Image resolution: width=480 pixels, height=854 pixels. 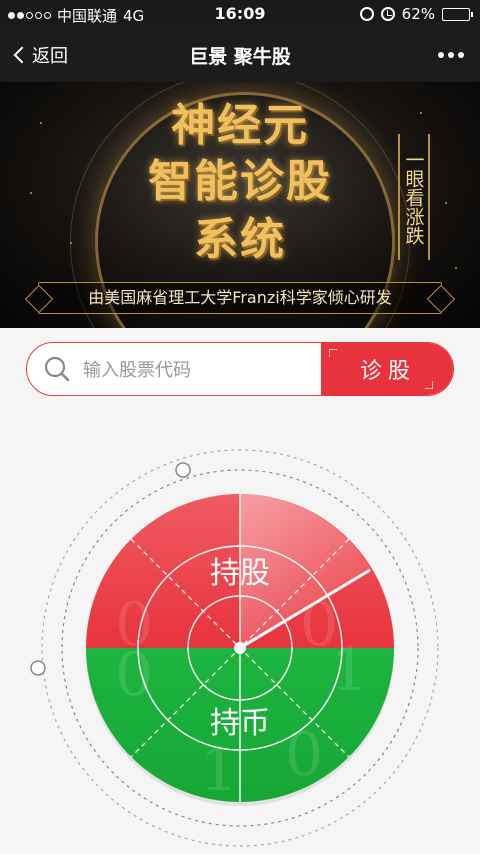 What do you see at coordinates (57, 369) in the screenshot?
I see `search-icon` at bounding box center [57, 369].